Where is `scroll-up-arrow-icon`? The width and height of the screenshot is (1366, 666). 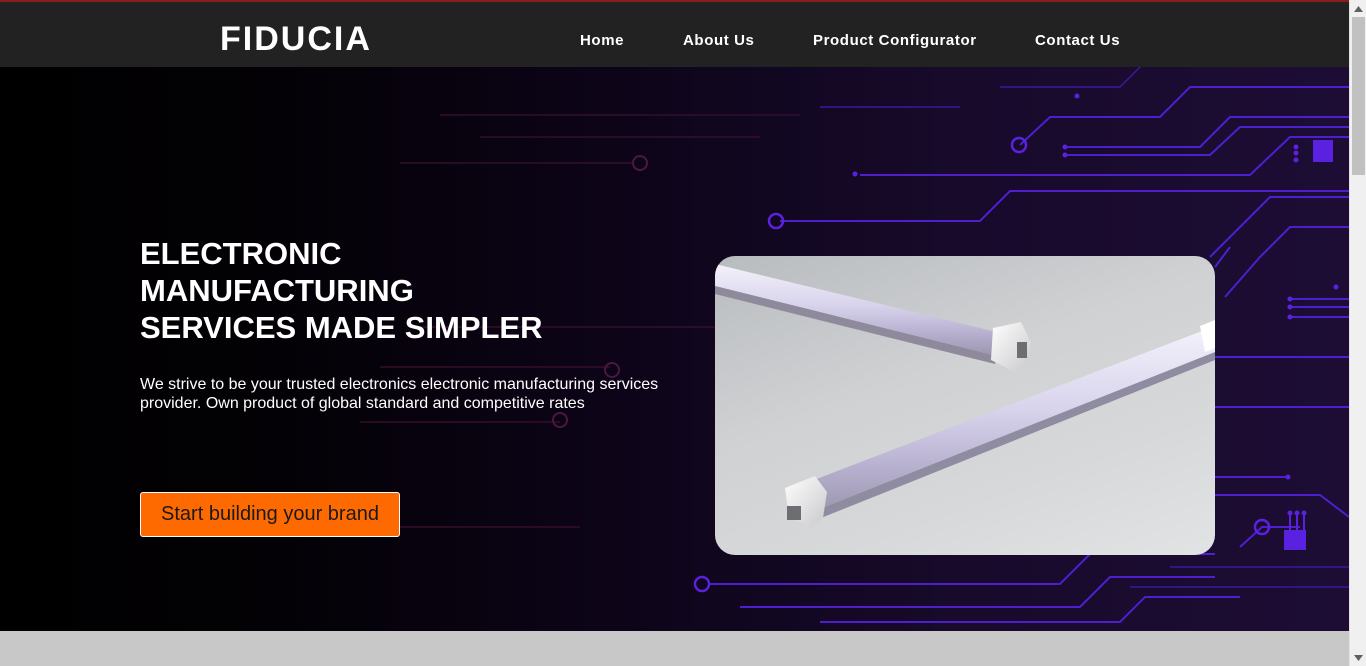
scroll-up-arrow-icon is located at coordinates (1358, 8).